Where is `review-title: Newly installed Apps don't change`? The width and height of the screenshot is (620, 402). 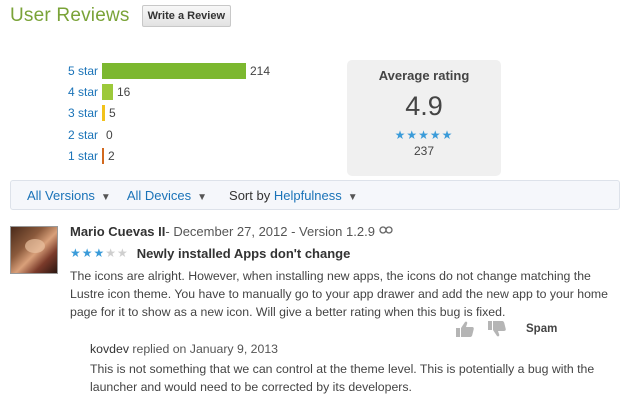
review-title: Newly installed Apps don't change is located at coordinates (243, 253).